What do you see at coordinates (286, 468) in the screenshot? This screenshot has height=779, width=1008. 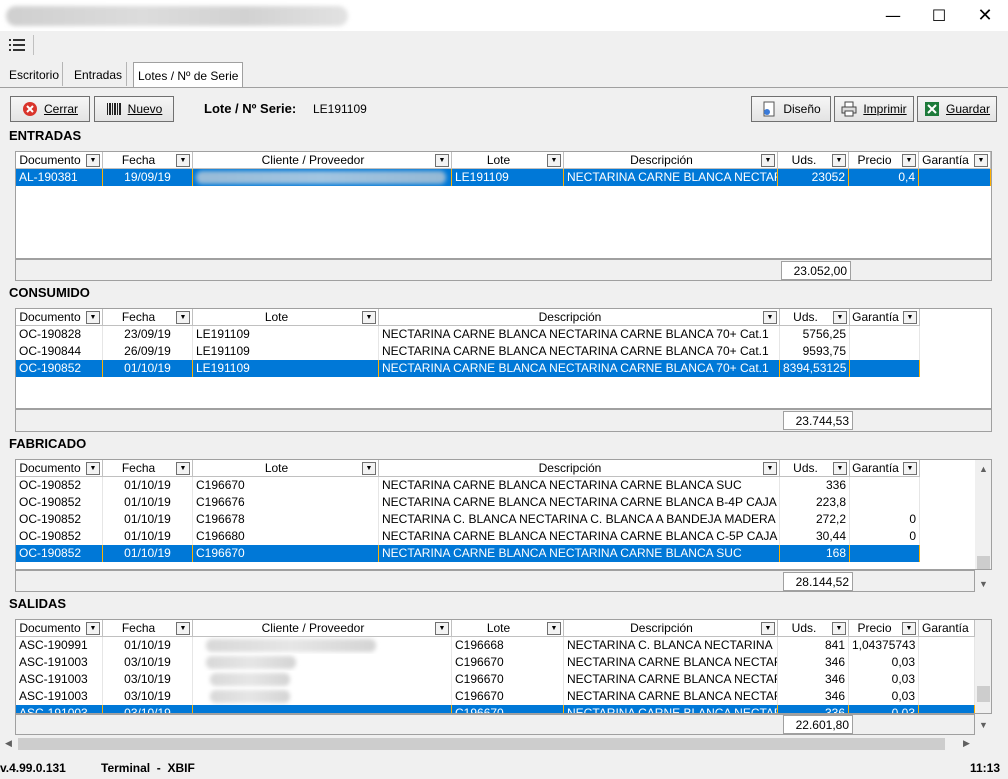 I see `fabricado-col-lote: Lote ▼` at bounding box center [286, 468].